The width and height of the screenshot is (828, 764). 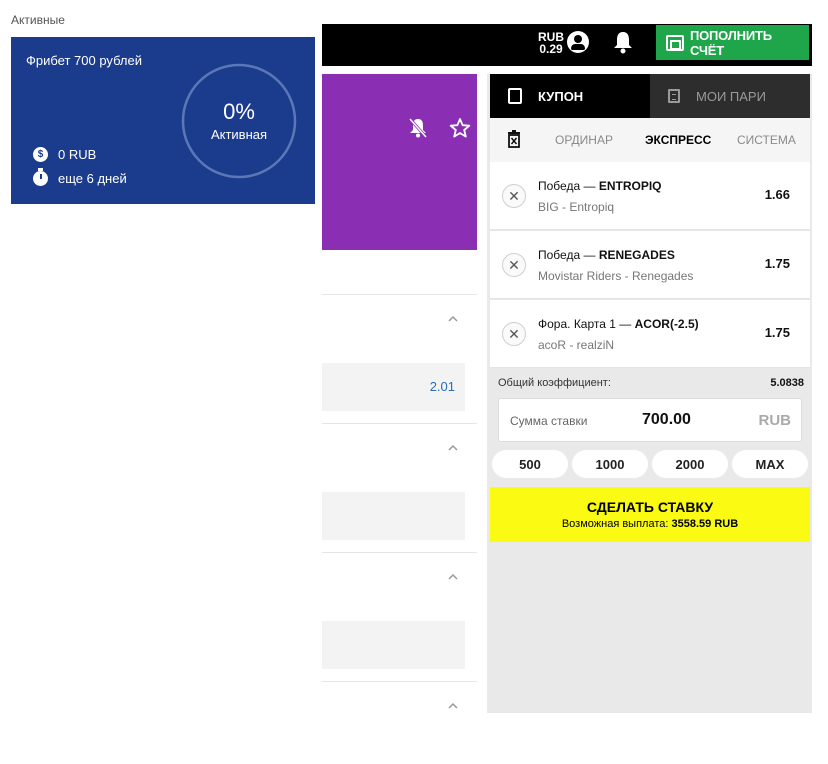 I want to click on tab-coupon-label: КУПОН, so click(x=561, y=96).